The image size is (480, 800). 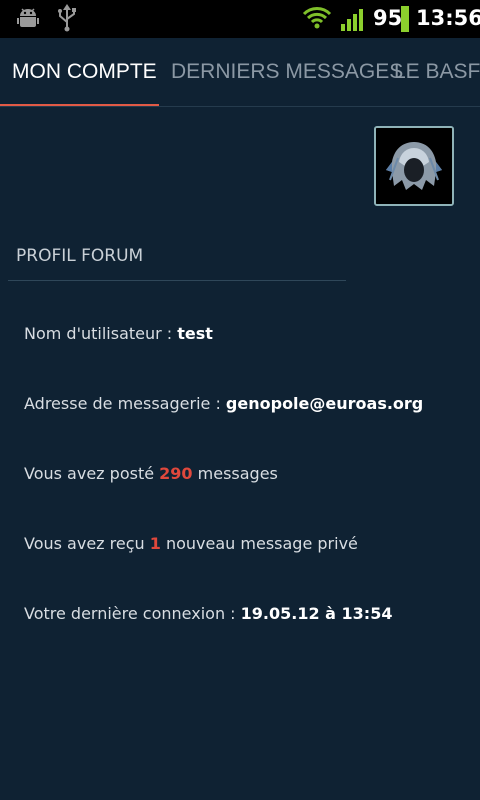 I want to click on android-debug-icon, so click(x=28, y=21).